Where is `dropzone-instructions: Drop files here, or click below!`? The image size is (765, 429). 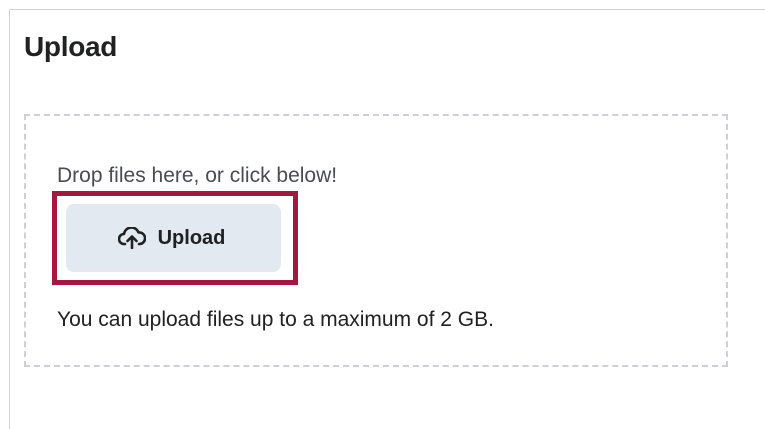
dropzone-instructions: Drop files here, or click below! is located at coordinates (197, 175).